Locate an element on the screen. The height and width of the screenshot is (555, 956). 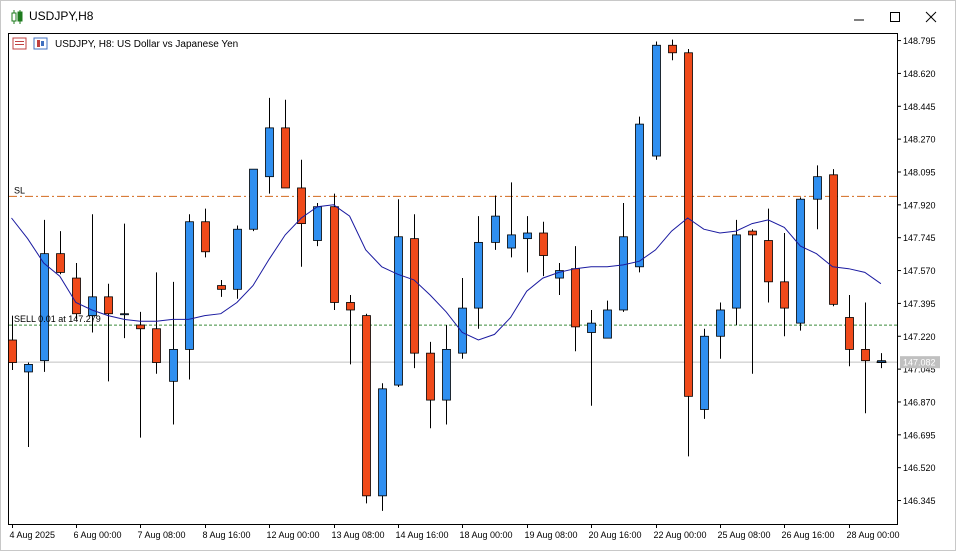
y-tick-label: 146.520 is located at coordinates (919, 468).